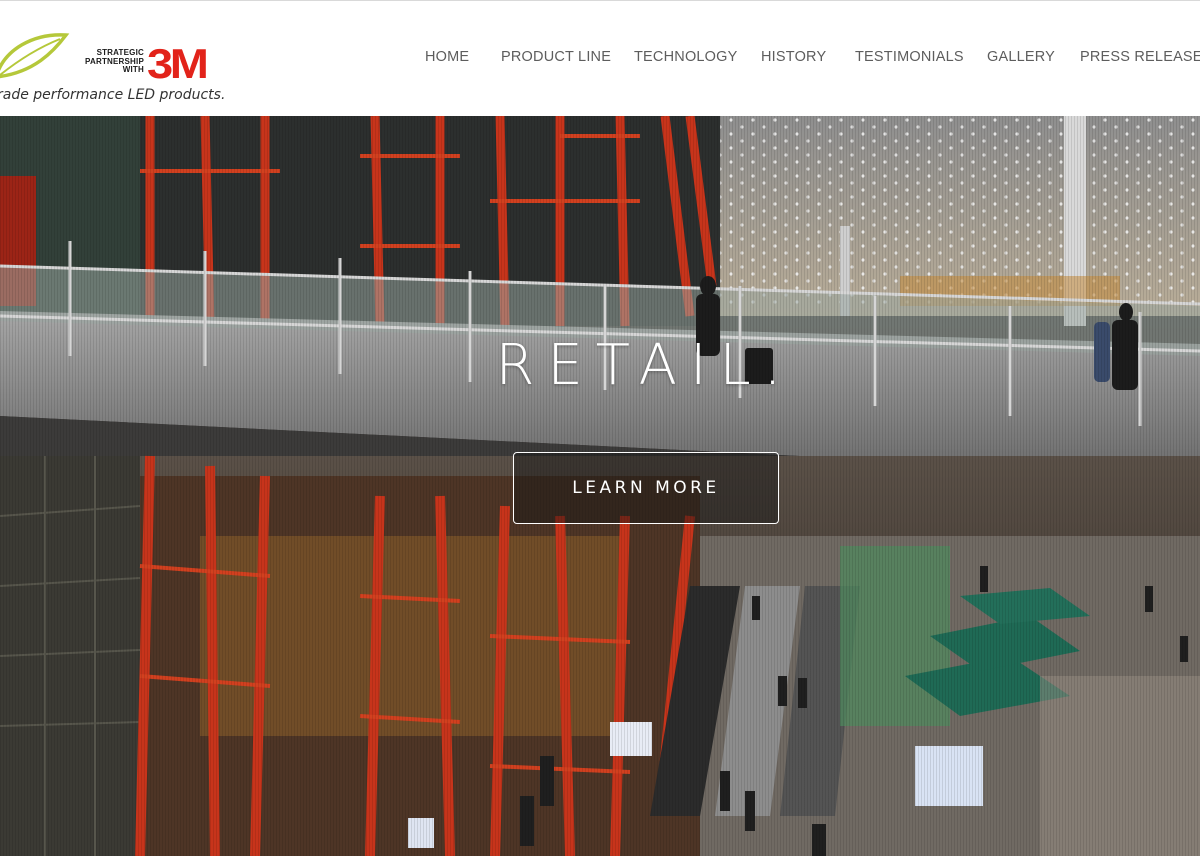  I want to click on nav-technology: TECHNOLOGY, so click(686, 57).